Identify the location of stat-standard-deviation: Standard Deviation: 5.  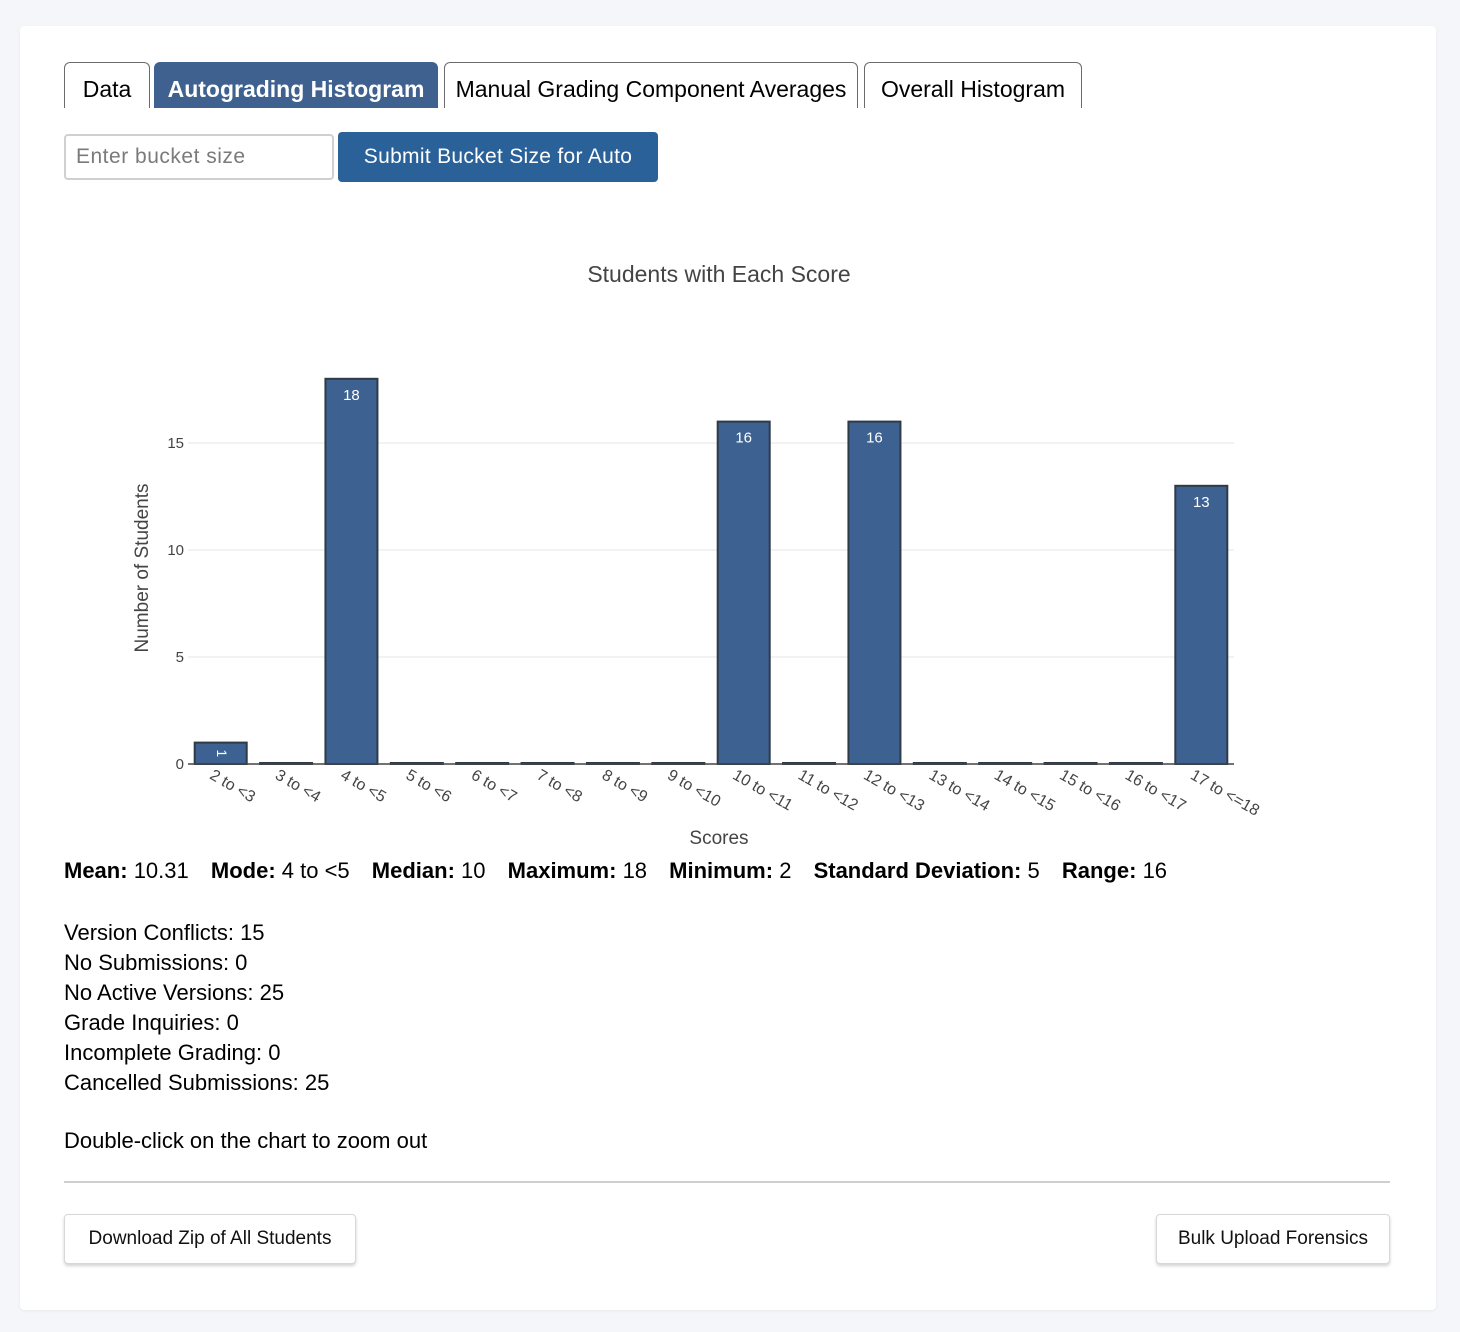
(927, 871).